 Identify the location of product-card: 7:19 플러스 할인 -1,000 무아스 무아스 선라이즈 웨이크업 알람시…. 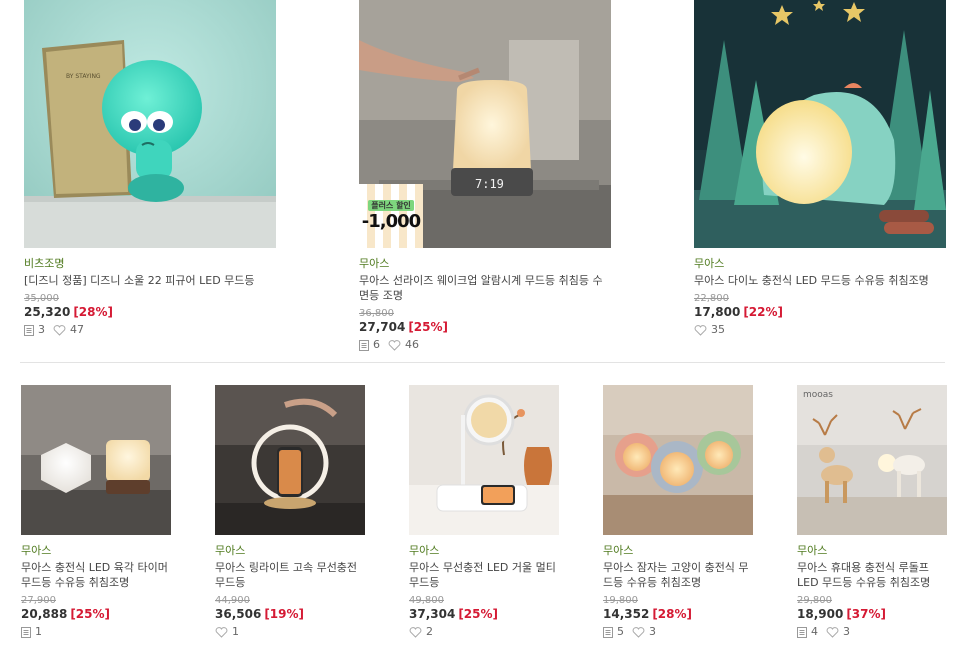
(485, 176).